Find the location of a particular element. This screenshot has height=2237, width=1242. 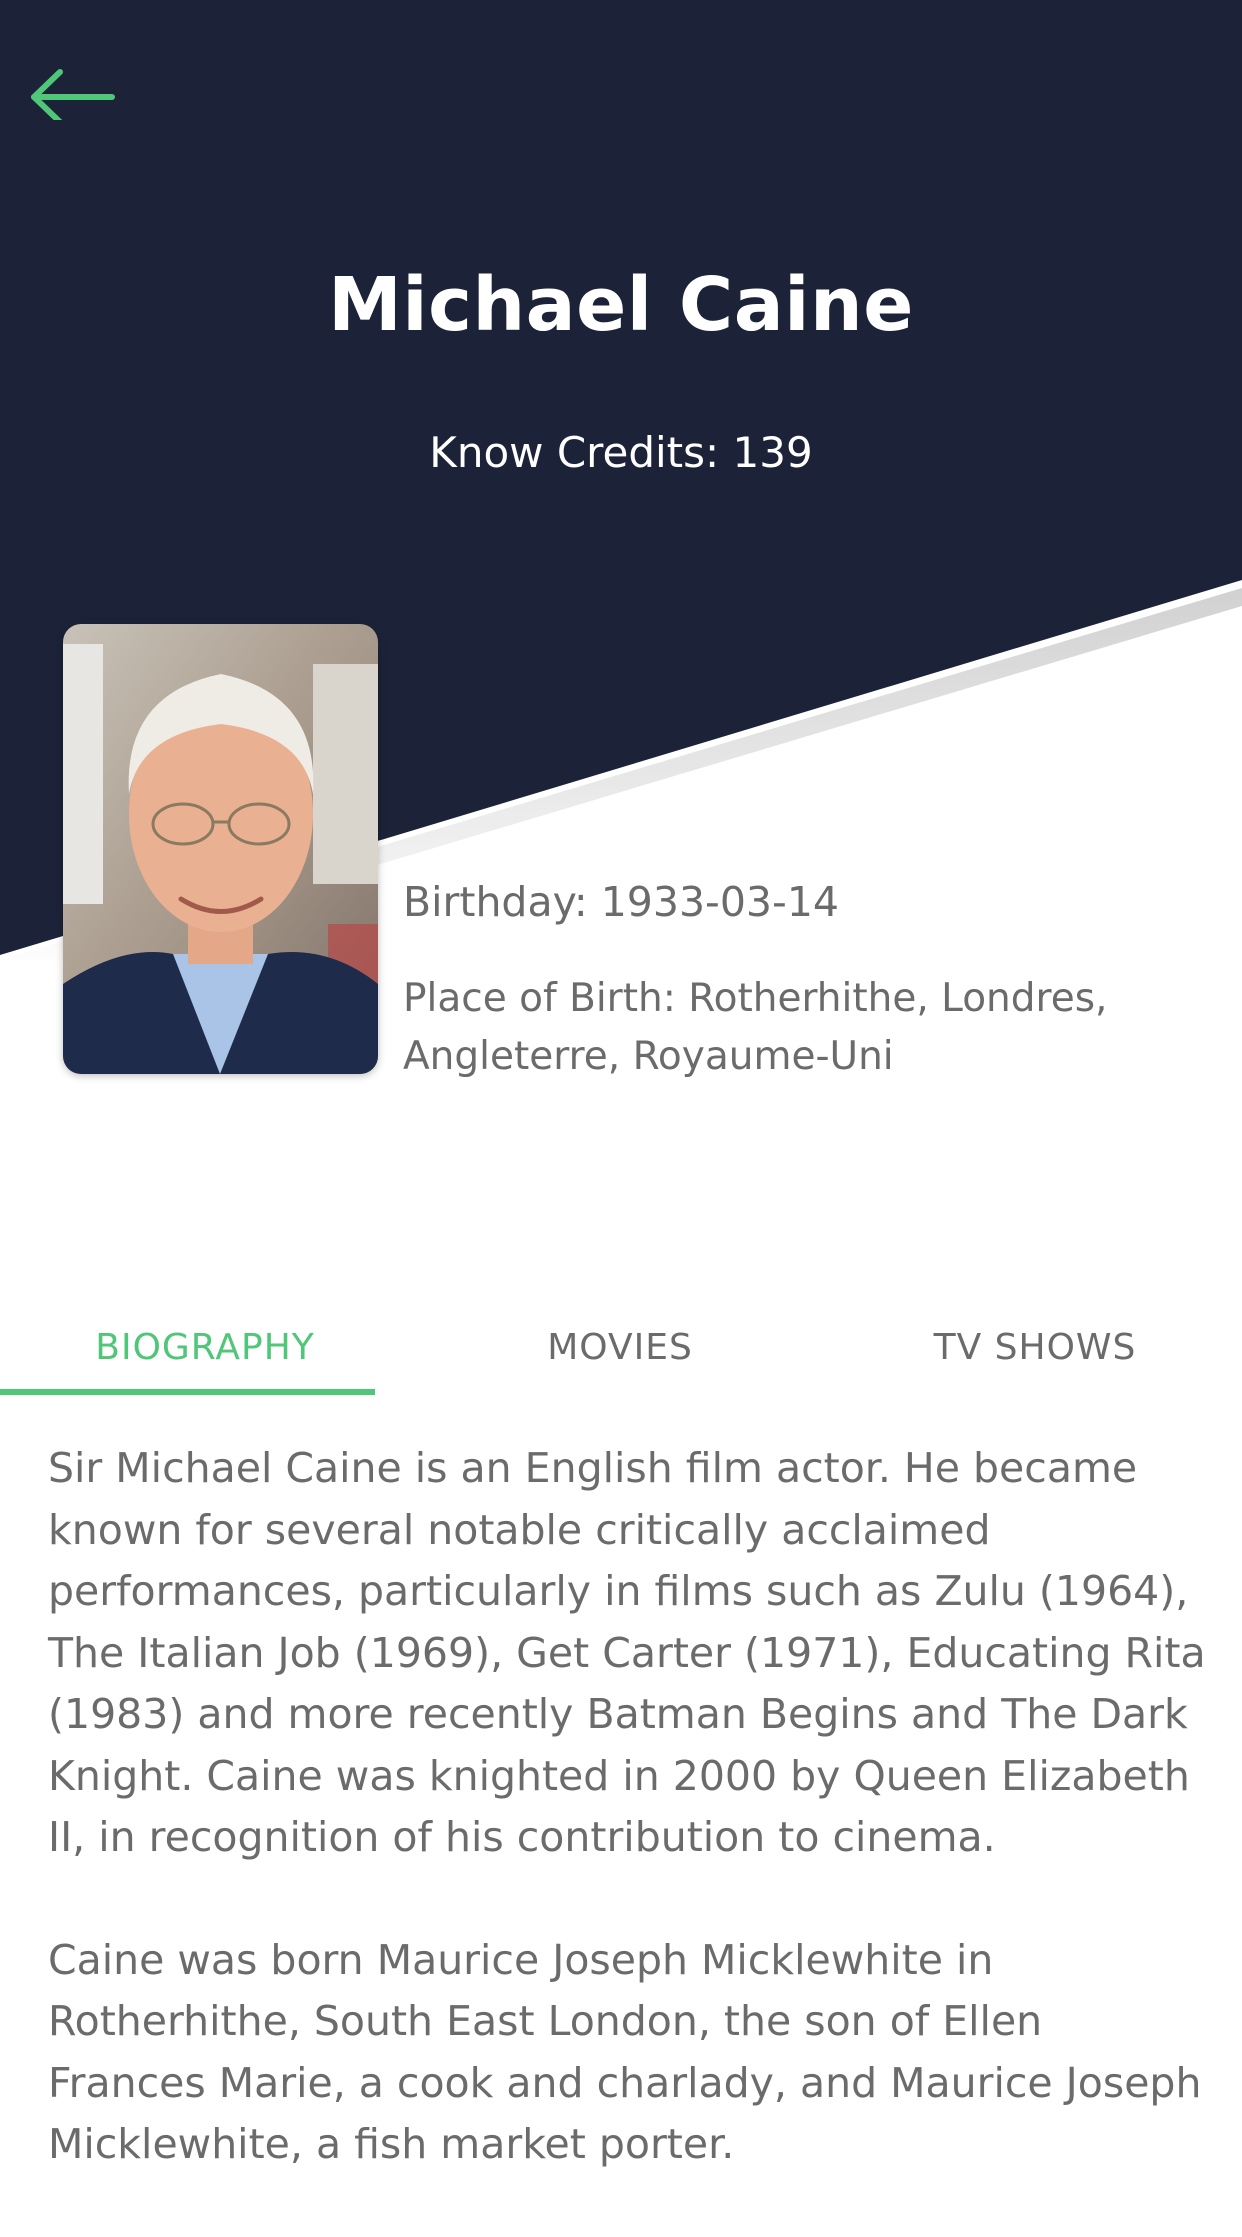

tab-bar: BIOGRAPHY MOVIES TV SHOWS is located at coordinates (621, 1350).